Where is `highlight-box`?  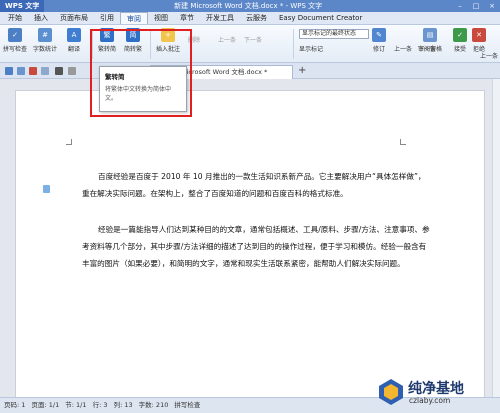 highlight-box is located at coordinates (141, 73).